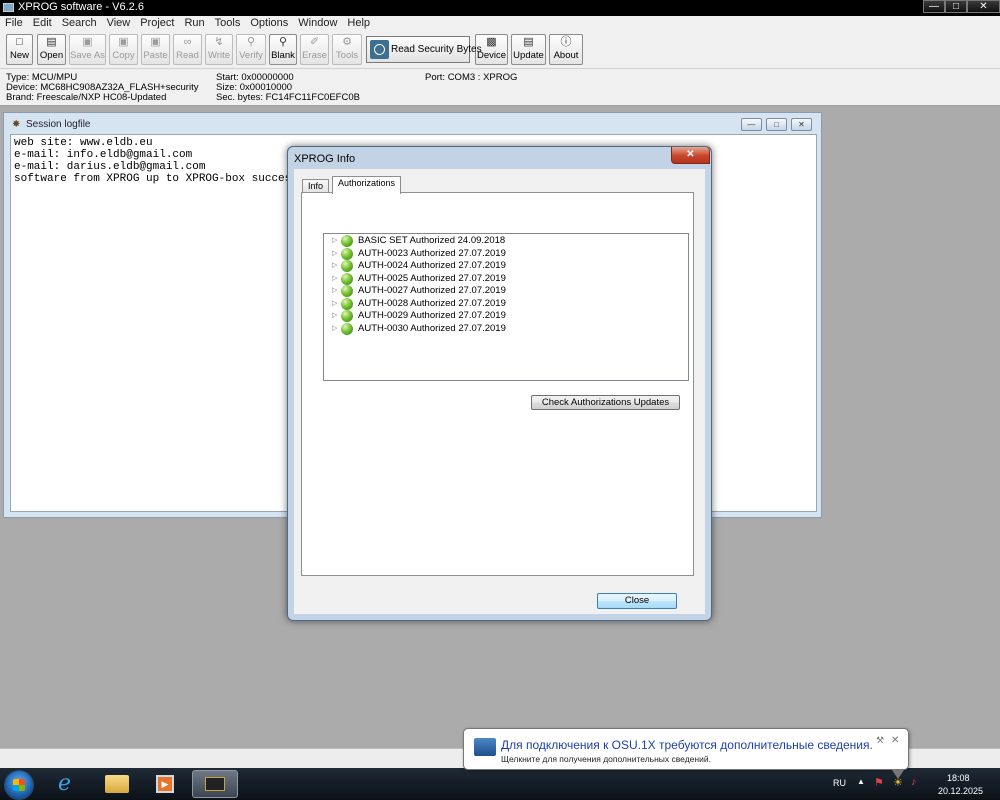 The image size is (1000, 800). I want to click on taskbar-explorer, so click(118, 784).